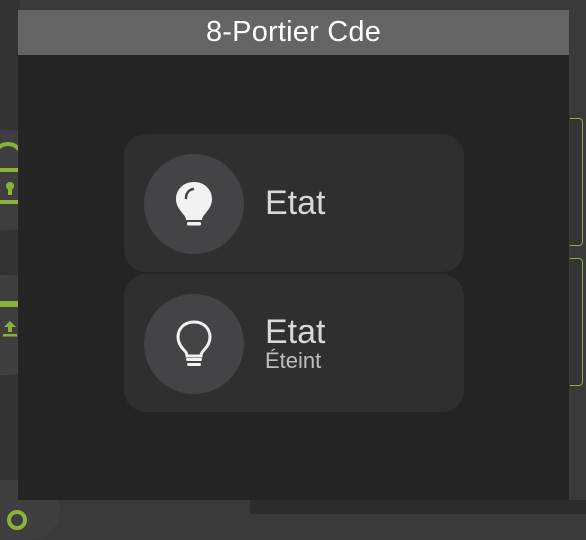 The image size is (586, 540). What do you see at coordinates (10, 257) in the screenshot?
I see `background-panel` at bounding box center [10, 257].